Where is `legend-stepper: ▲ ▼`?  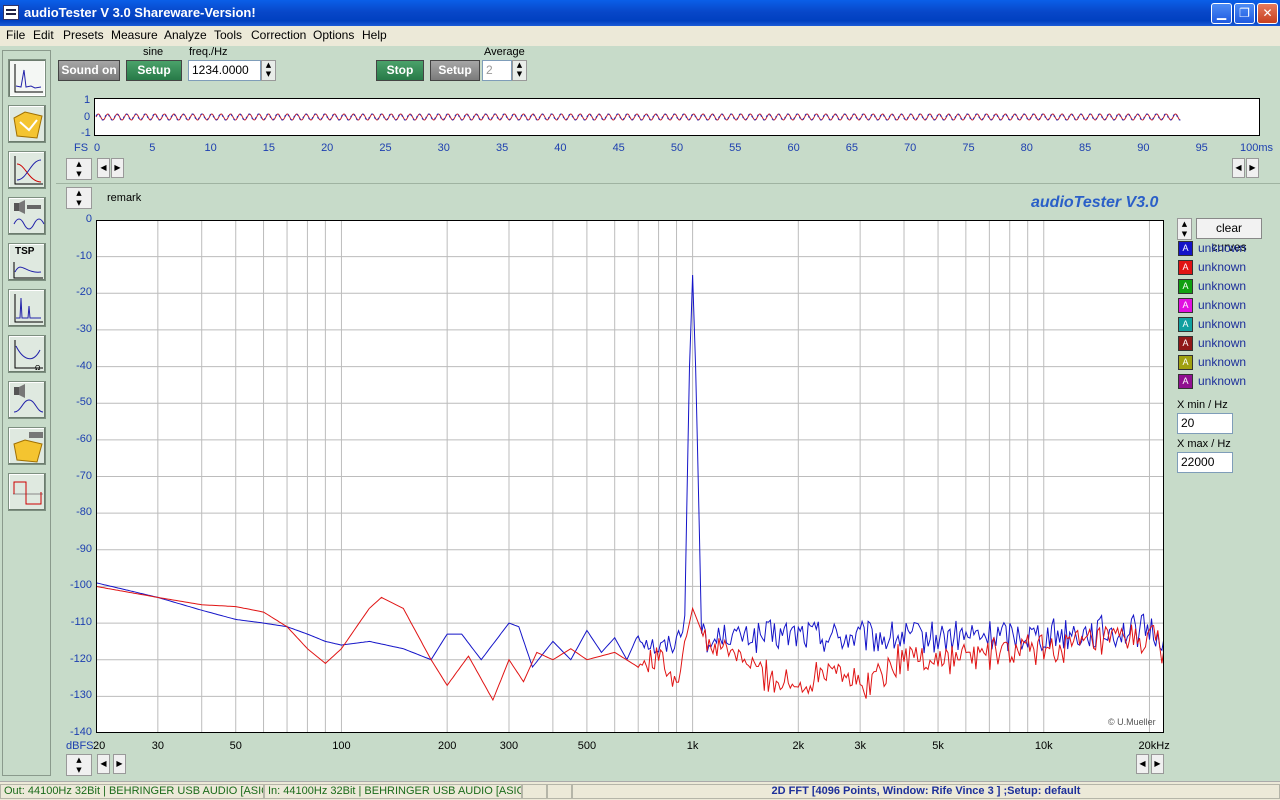 legend-stepper: ▲ ▼ is located at coordinates (1184, 229).